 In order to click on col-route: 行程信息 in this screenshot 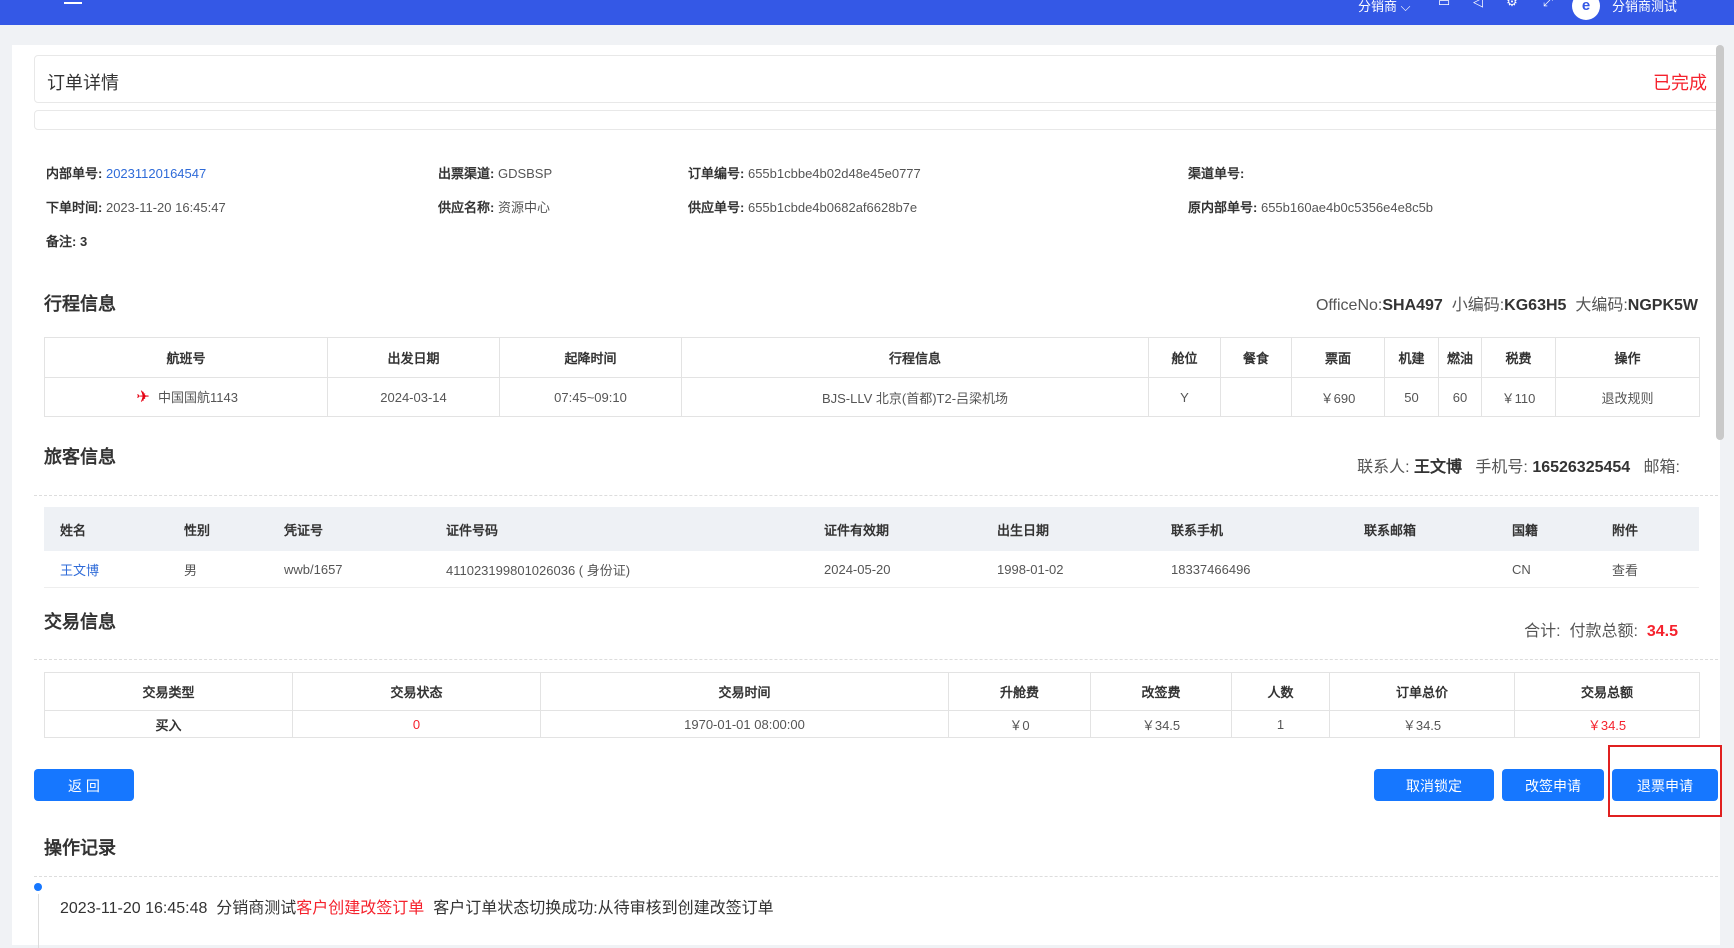, I will do `click(915, 357)`.